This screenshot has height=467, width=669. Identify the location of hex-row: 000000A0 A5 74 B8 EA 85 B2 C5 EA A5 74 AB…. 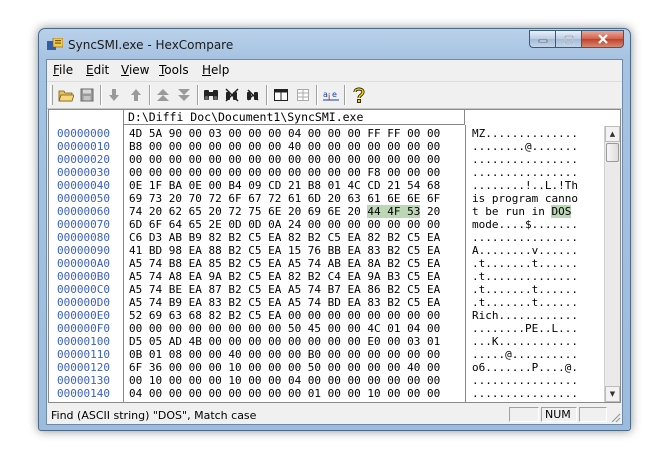
(328, 263).